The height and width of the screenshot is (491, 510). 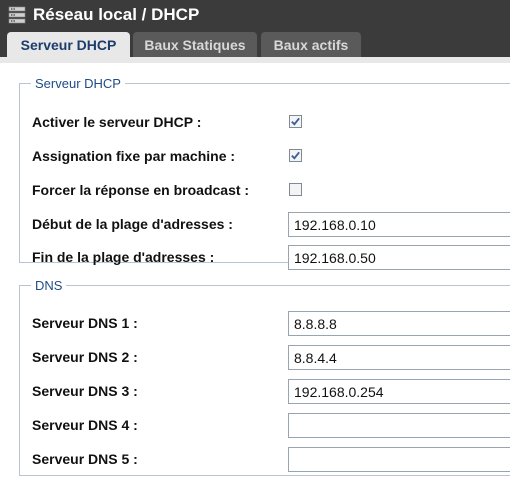 What do you see at coordinates (399, 323) in the screenshot?
I see `dns-1-input` at bounding box center [399, 323].